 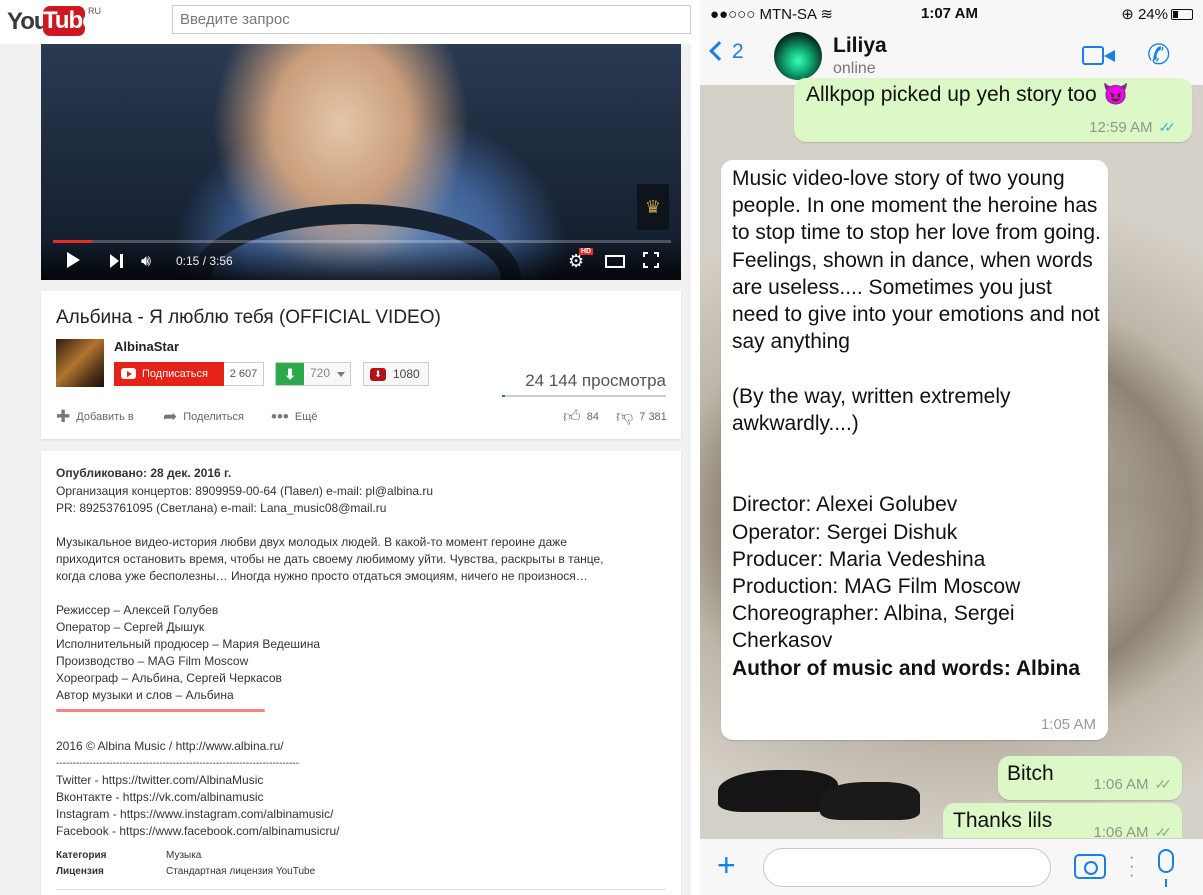 I want to click on contact-status: online, so click(x=854, y=68).